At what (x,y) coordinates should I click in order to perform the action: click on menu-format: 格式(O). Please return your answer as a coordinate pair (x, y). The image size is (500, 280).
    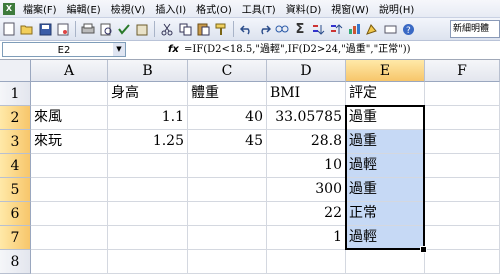
    Looking at the image, I should click on (214, 8).